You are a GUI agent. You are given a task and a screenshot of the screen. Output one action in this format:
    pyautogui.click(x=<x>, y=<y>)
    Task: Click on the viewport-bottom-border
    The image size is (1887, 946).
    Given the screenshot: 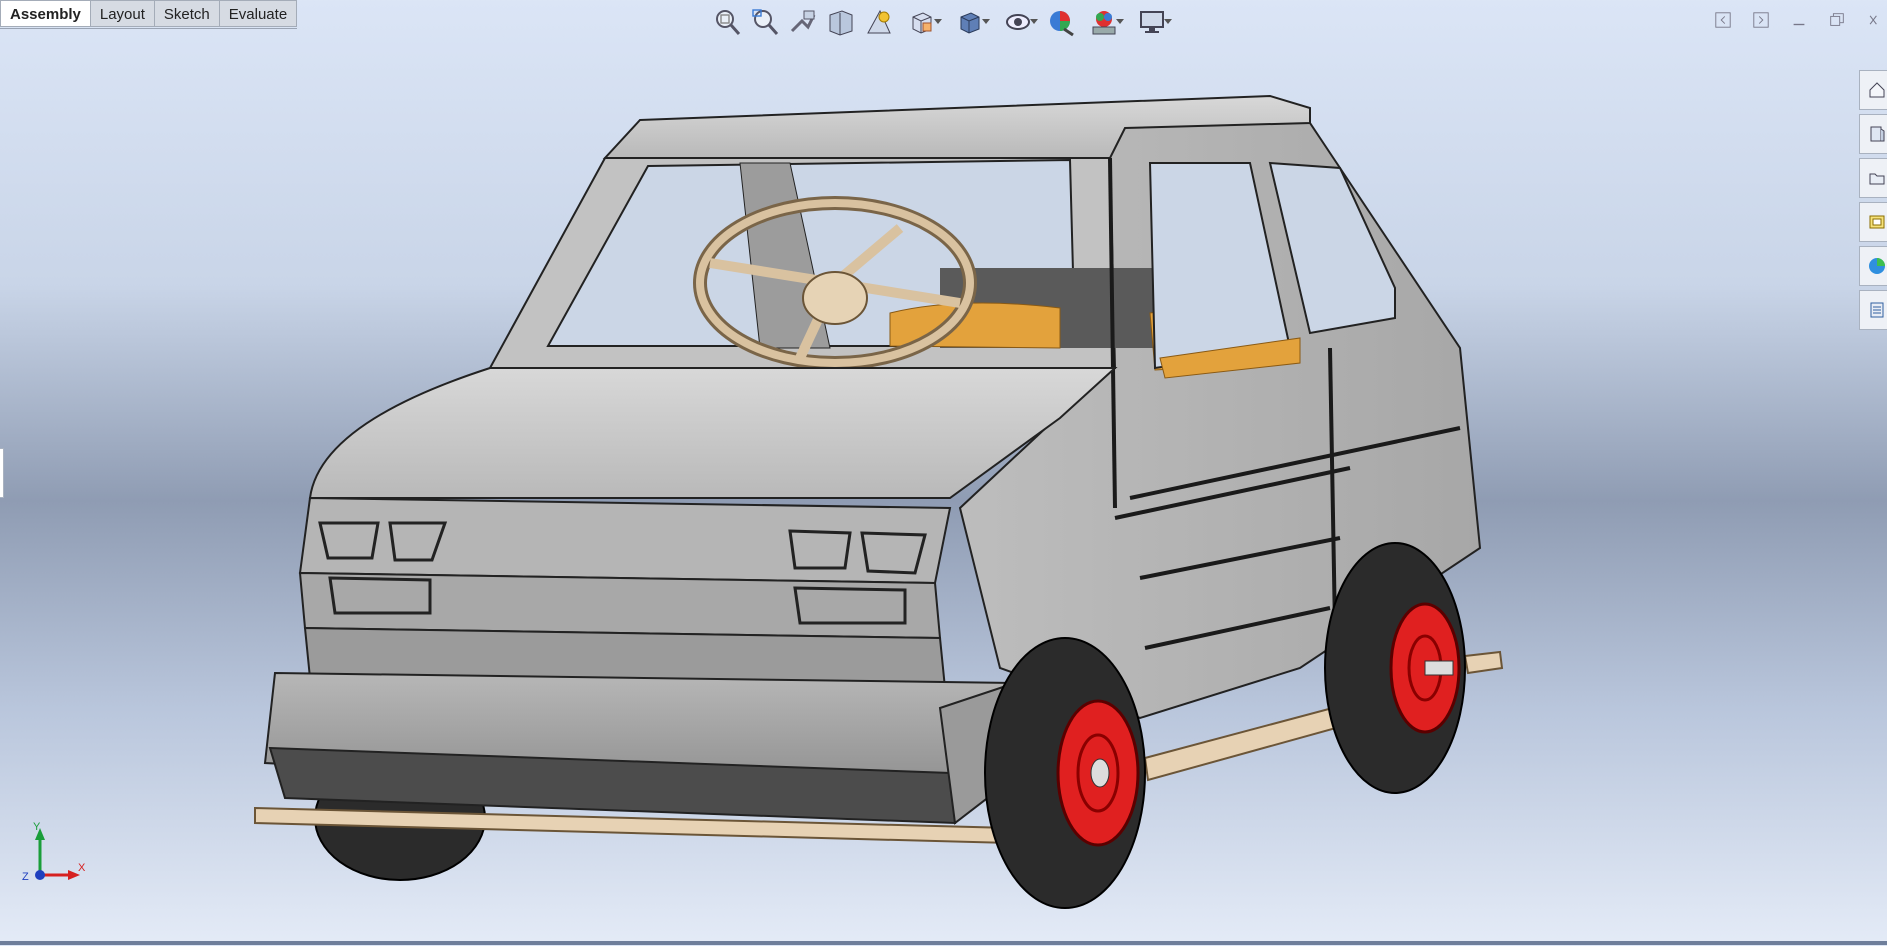 What is the action you would take?
    pyautogui.click(x=943, y=943)
    